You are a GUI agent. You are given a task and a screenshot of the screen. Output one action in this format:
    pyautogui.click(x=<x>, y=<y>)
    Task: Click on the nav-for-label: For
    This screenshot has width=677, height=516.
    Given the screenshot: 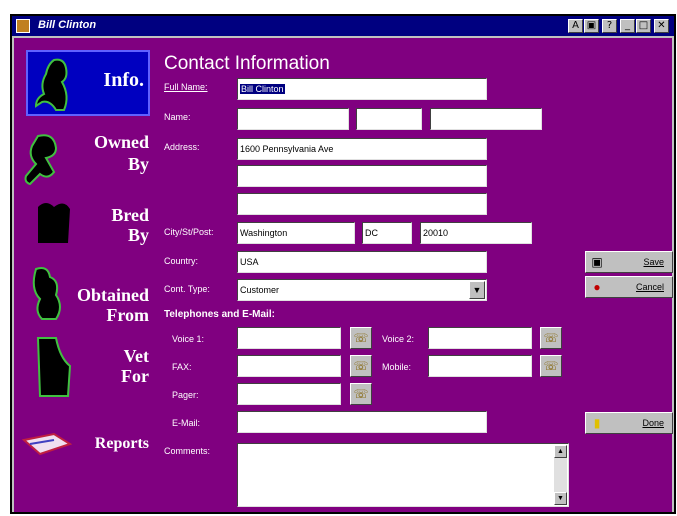 What is the action you would take?
    pyautogui.click(x=135, y=376)
    